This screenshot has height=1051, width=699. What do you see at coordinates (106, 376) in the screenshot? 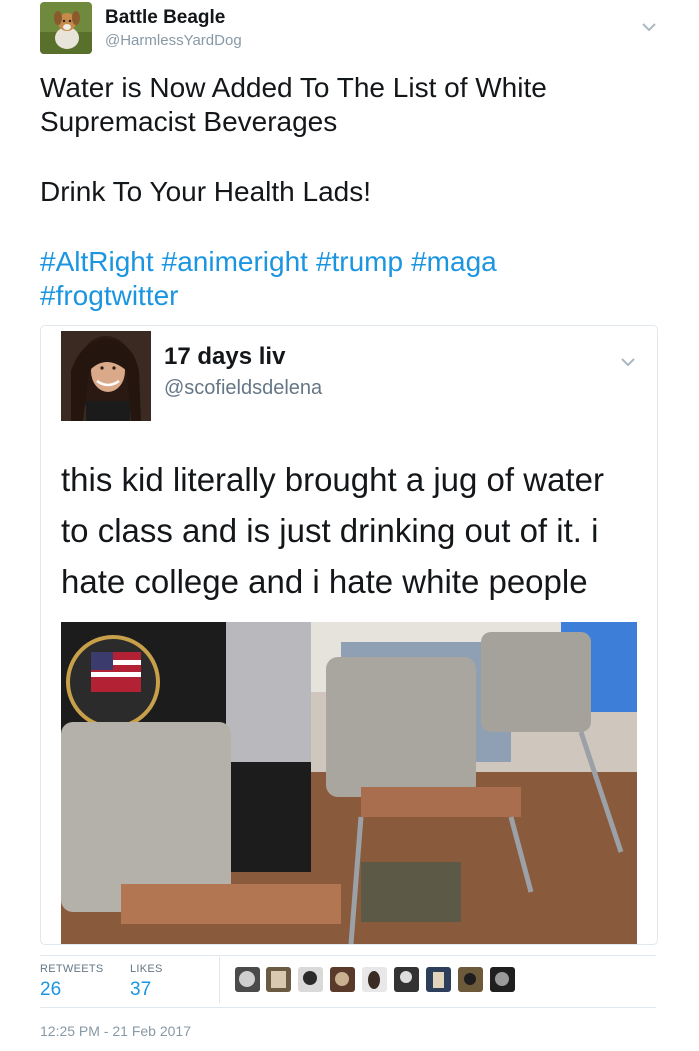
I see `quoted-avatar` at bounding box center [106, 376].